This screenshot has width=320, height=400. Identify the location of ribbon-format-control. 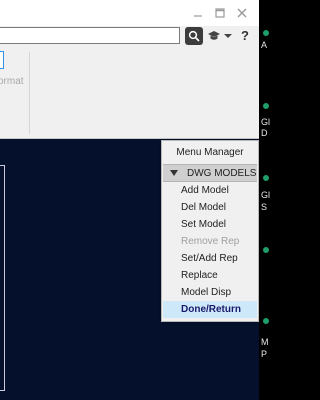
(2, 60).